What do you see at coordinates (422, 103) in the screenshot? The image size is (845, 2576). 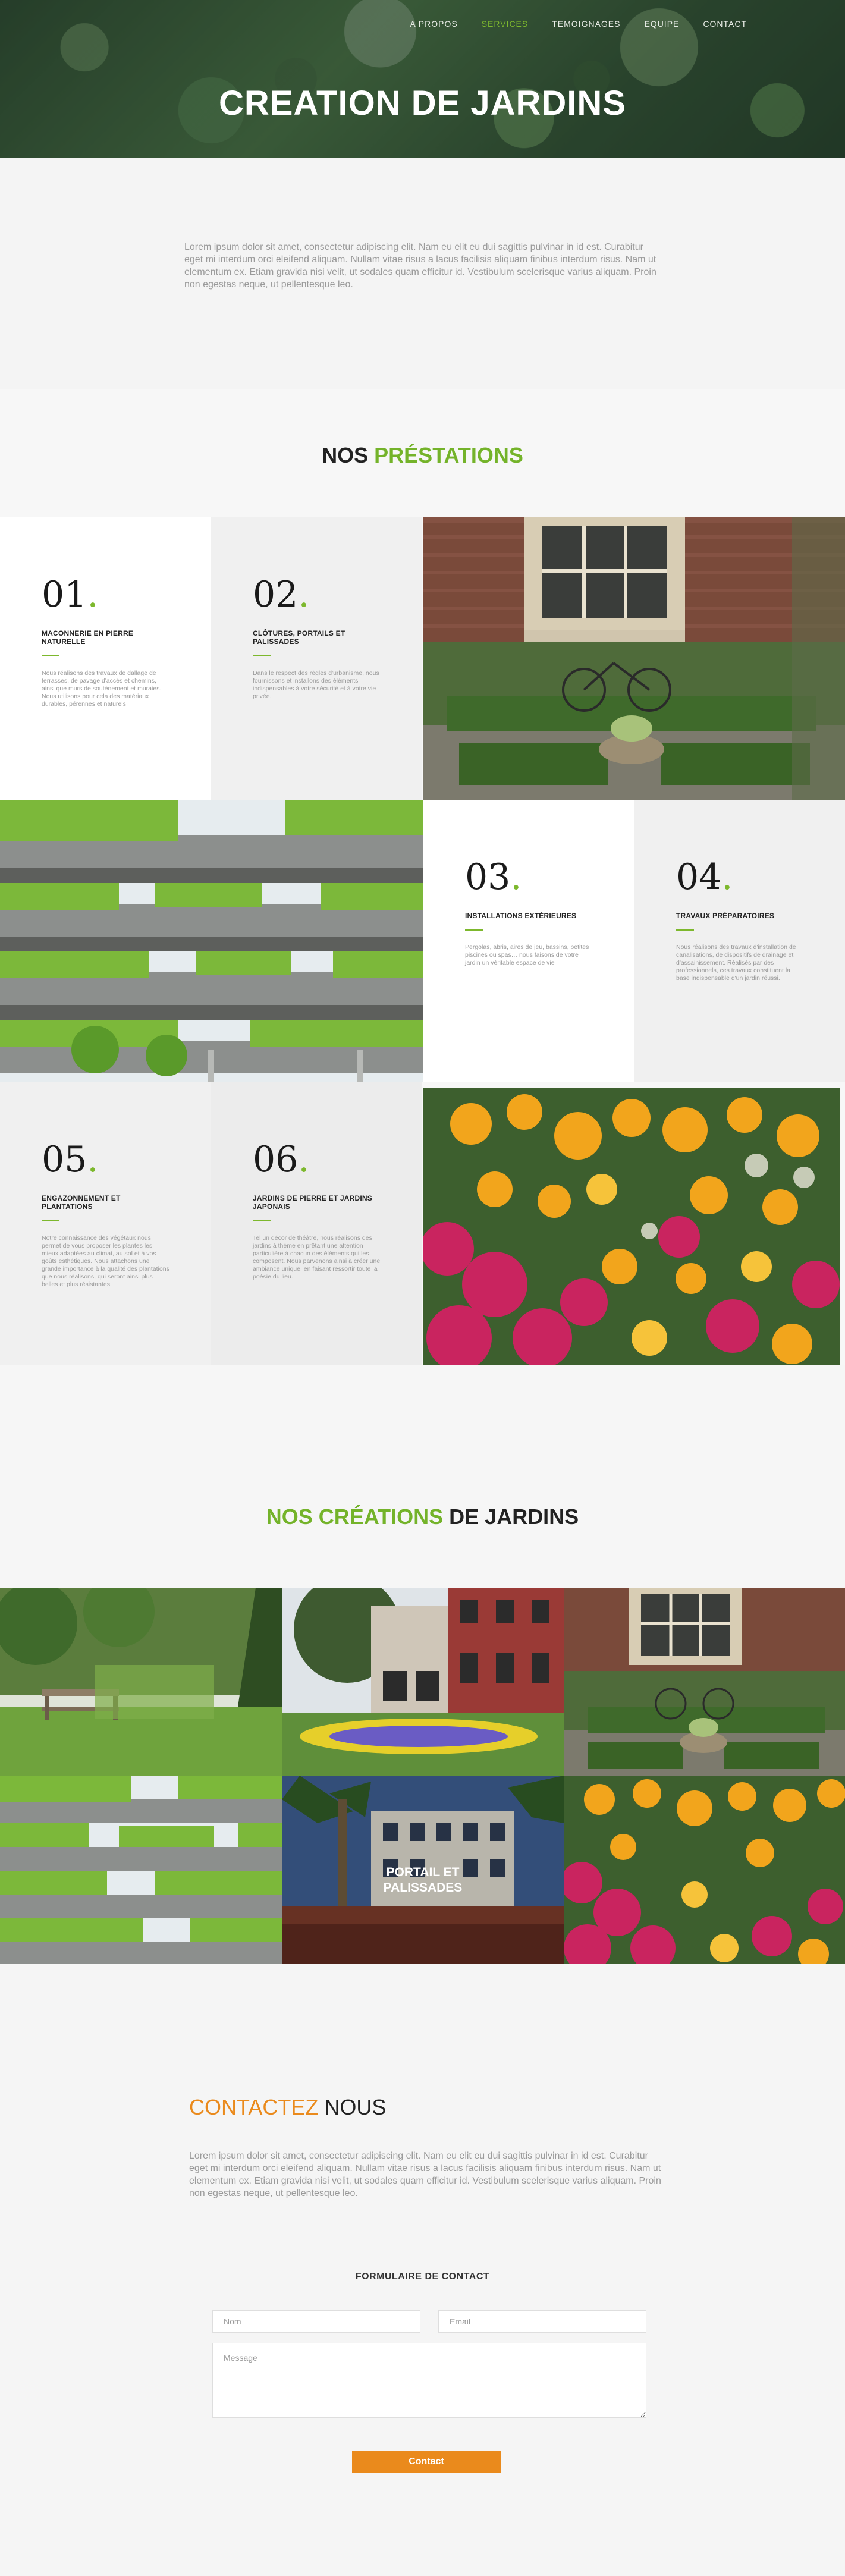 I see `hero-title: CREATION DE JARDINS` at bounding box center [422, 103].